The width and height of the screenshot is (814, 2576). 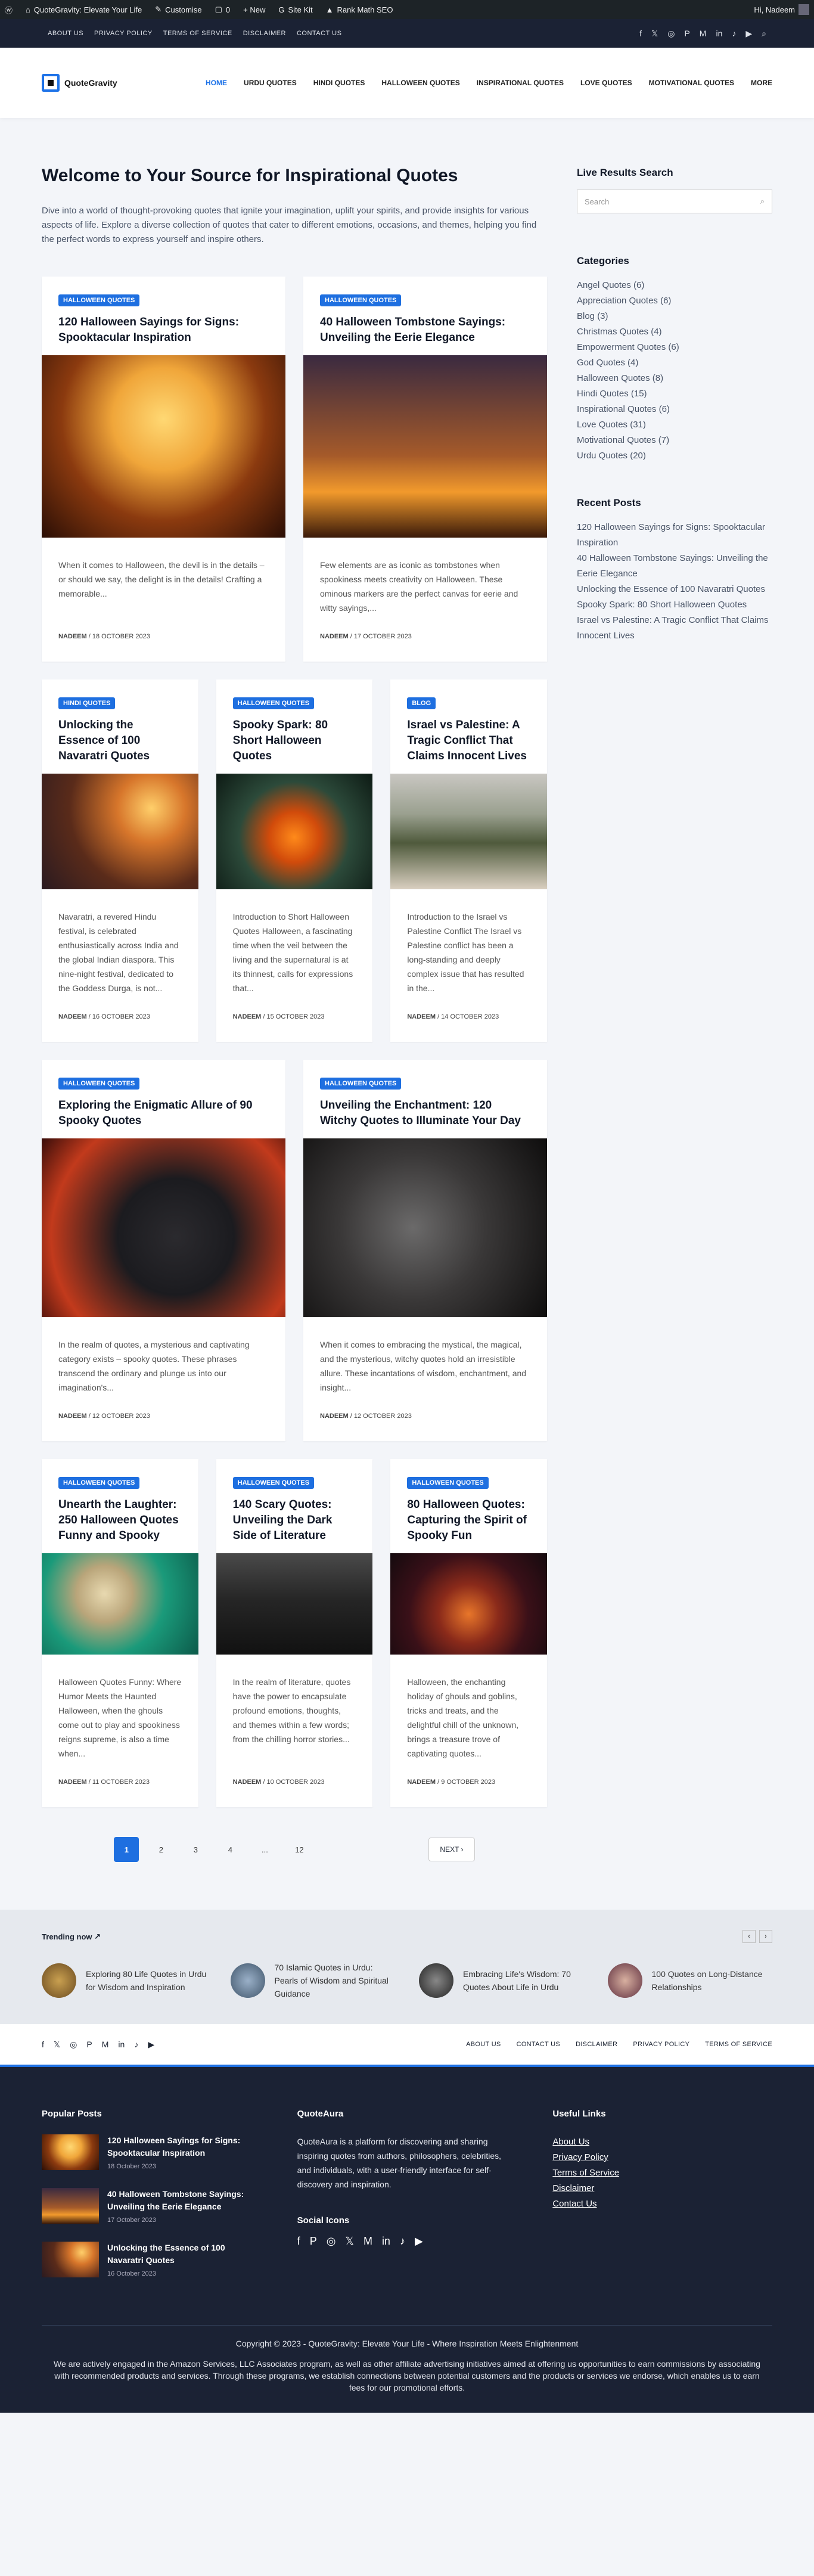 What do you see at coordinates (299, 1850) in the screenshot?
I see `page-link: 12` at bounding box center [299, 1850].